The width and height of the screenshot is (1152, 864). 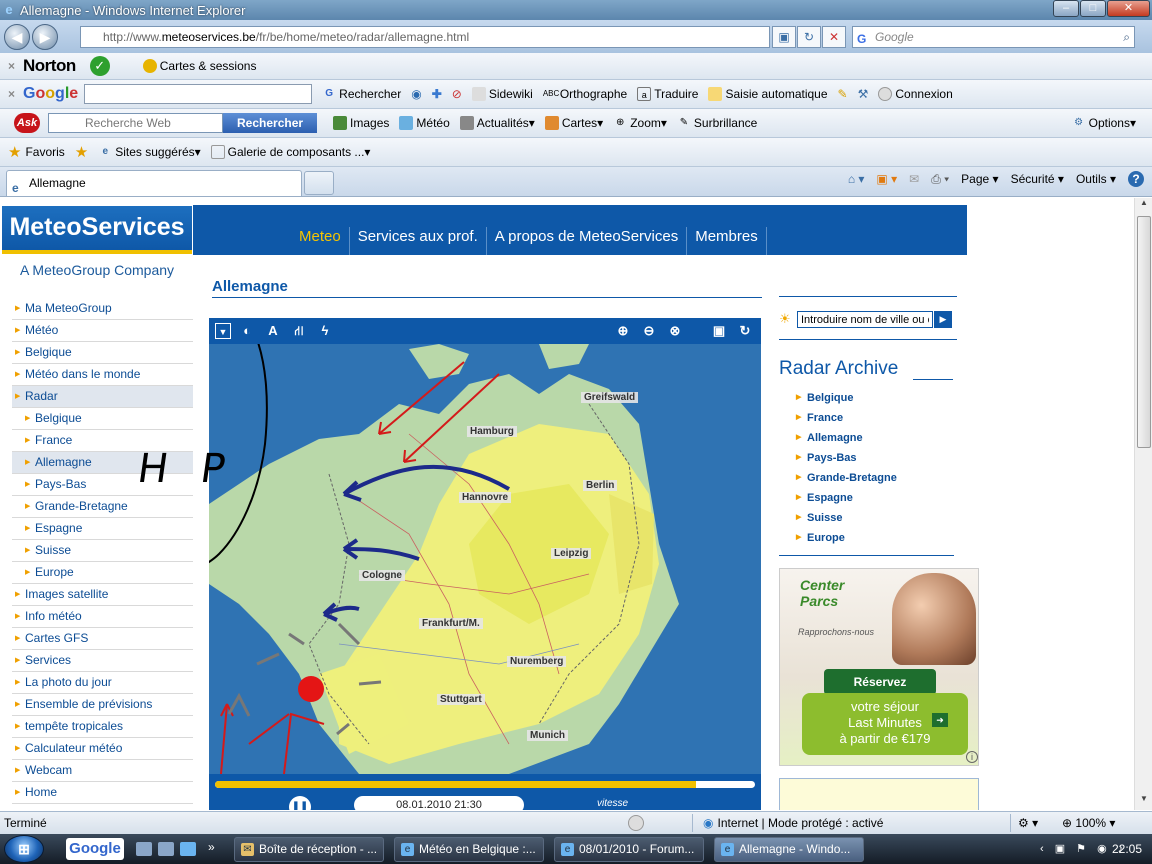 What do you see at coordinates (319, 183) in the screenshot?
I see `new-tab-button` at bounding box center [319, 183].